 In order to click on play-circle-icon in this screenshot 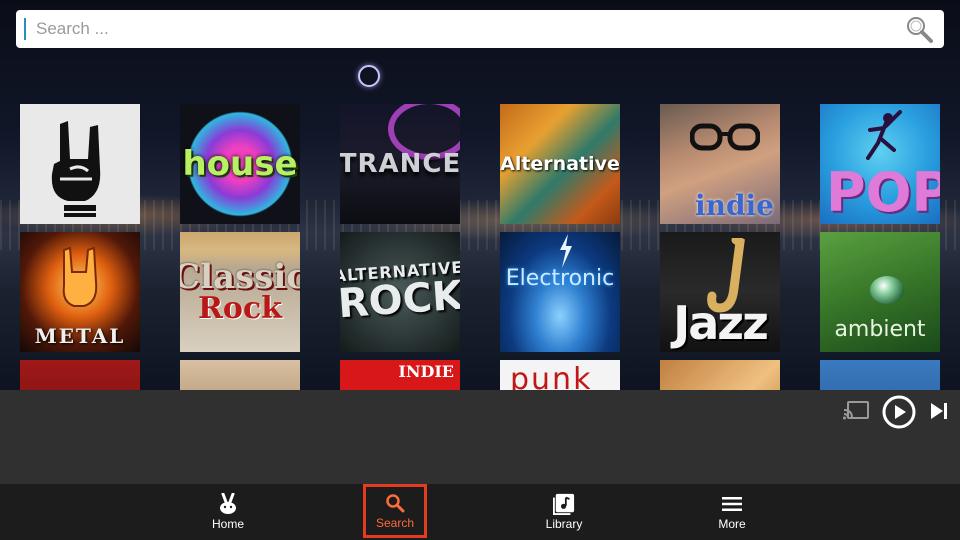, I will do `click(899, 412)`.